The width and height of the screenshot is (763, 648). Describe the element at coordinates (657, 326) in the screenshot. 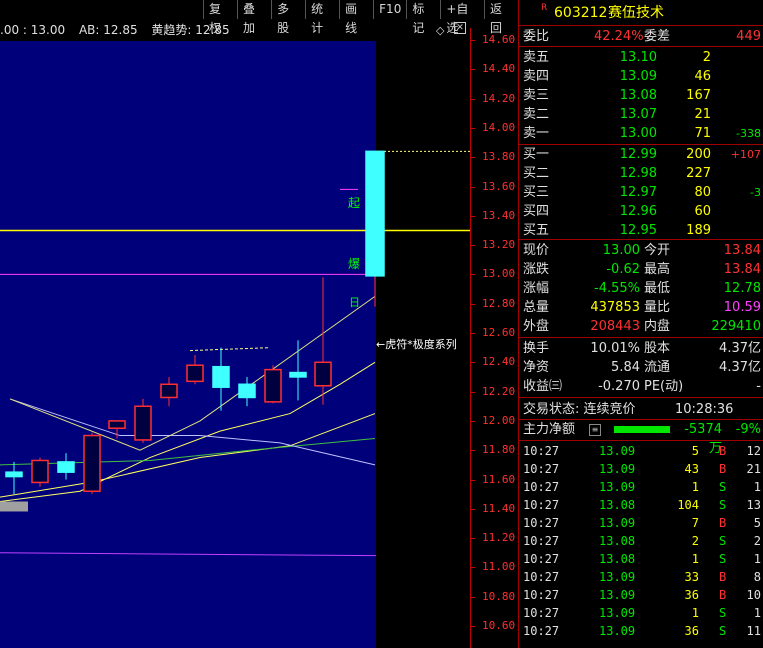

I see `quote-label: 内盘` at that location.